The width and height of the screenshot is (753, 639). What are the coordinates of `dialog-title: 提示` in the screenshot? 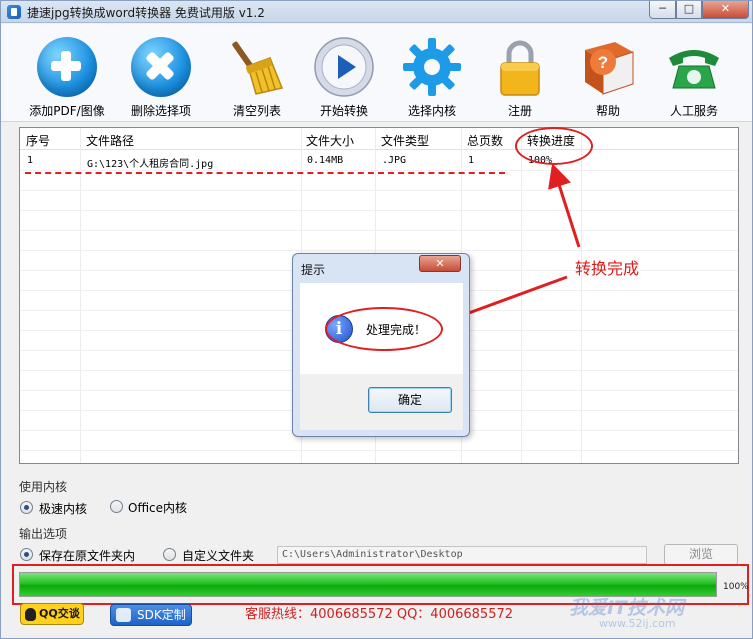 It's located at (313, 270).